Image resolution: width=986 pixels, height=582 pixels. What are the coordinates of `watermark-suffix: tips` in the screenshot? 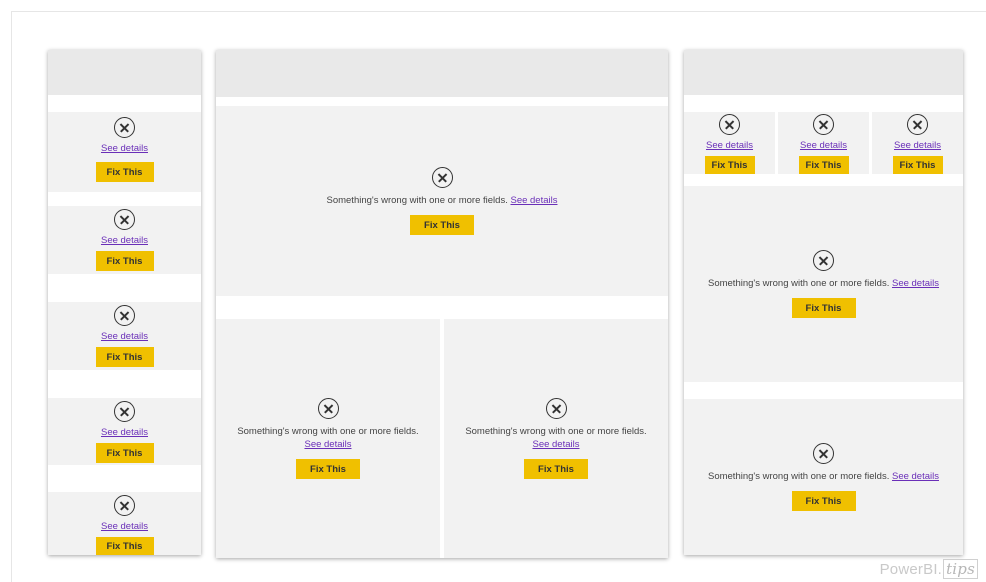 It's located at (960, 569).